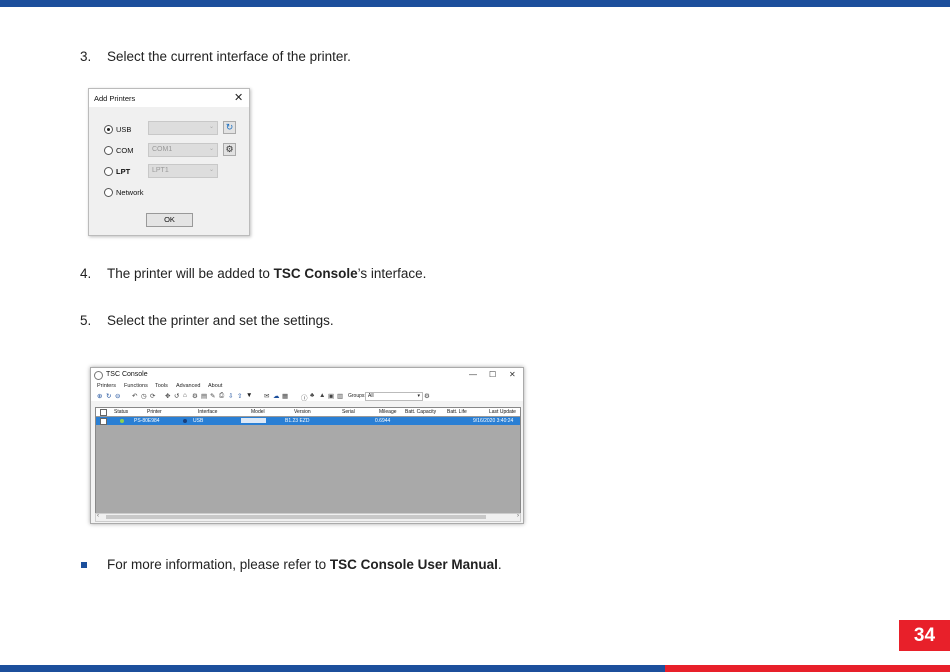 The image size is (950, 672). I want to click on com-label: COM, so click(125, 150).